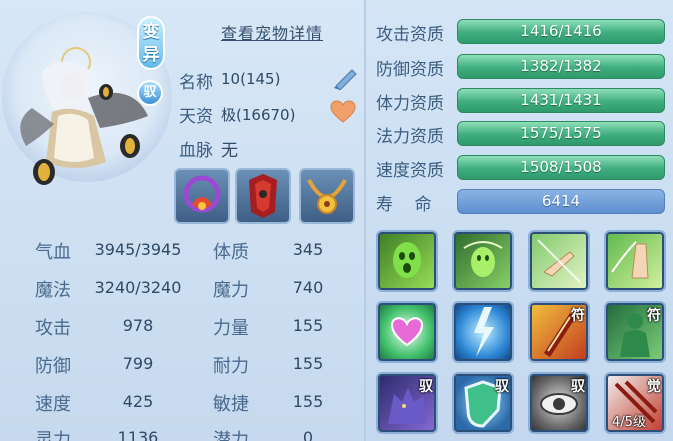  What do you see at coordinates (138, 287) in the screenshot?
I see `stat-value-mp: 3240/3240` at bounding box center [138, 287].